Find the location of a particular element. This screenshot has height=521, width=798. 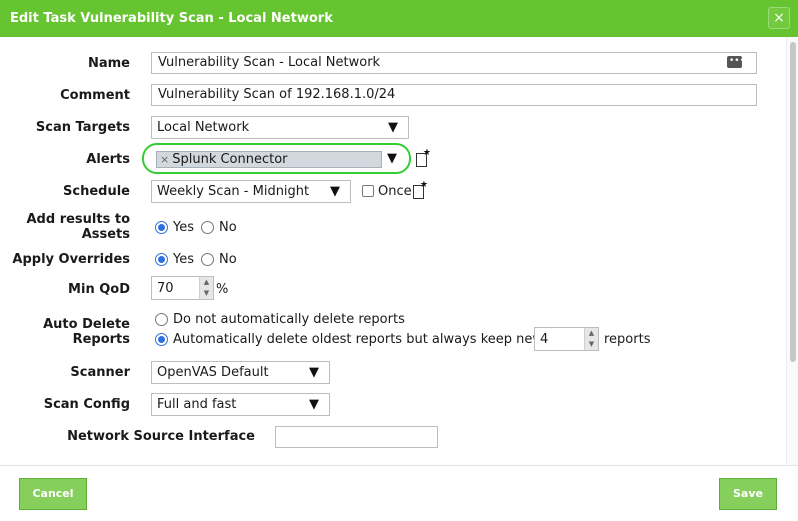

scan-config-select: Full and fast ▼ is located at coordinates (240, 404).